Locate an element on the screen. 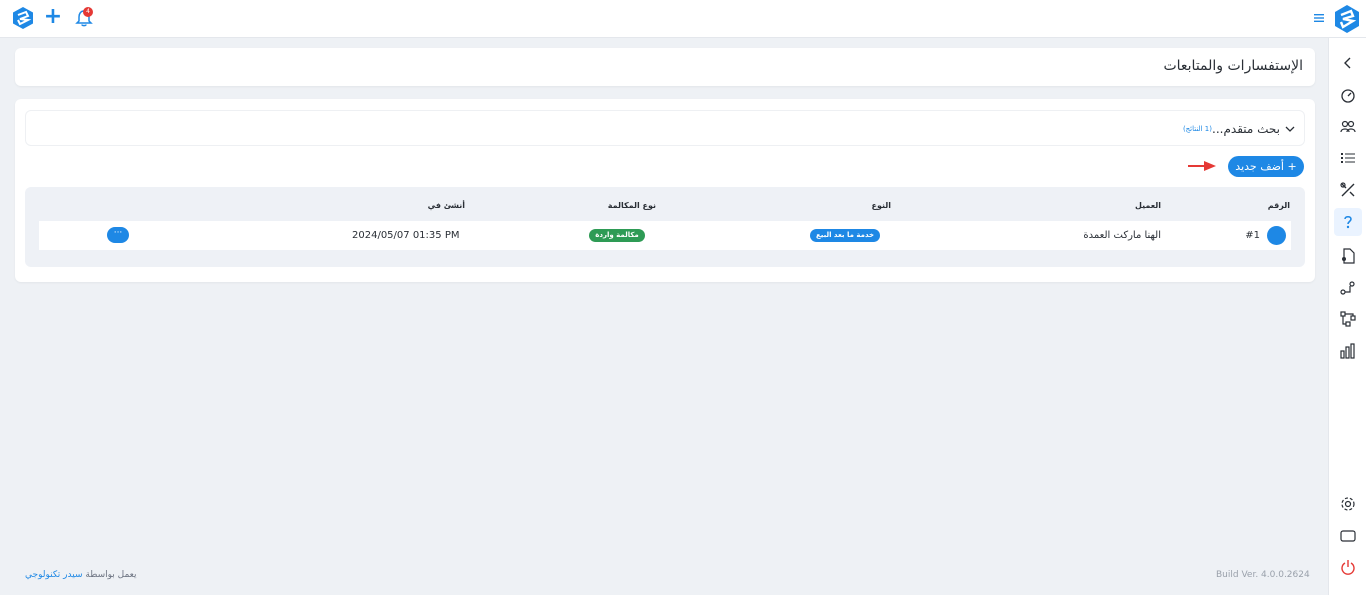 This screenshot has height=595, width=1366. page-title: الإستفسارات والمتابعات is located at coordinates (1233, 66).